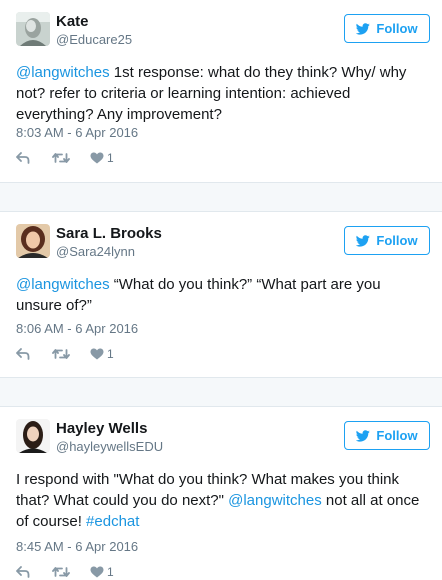  Describe the element at coordinates (112, 521) in the screenshot. I see `hashtag-link: #edchat` at that location.